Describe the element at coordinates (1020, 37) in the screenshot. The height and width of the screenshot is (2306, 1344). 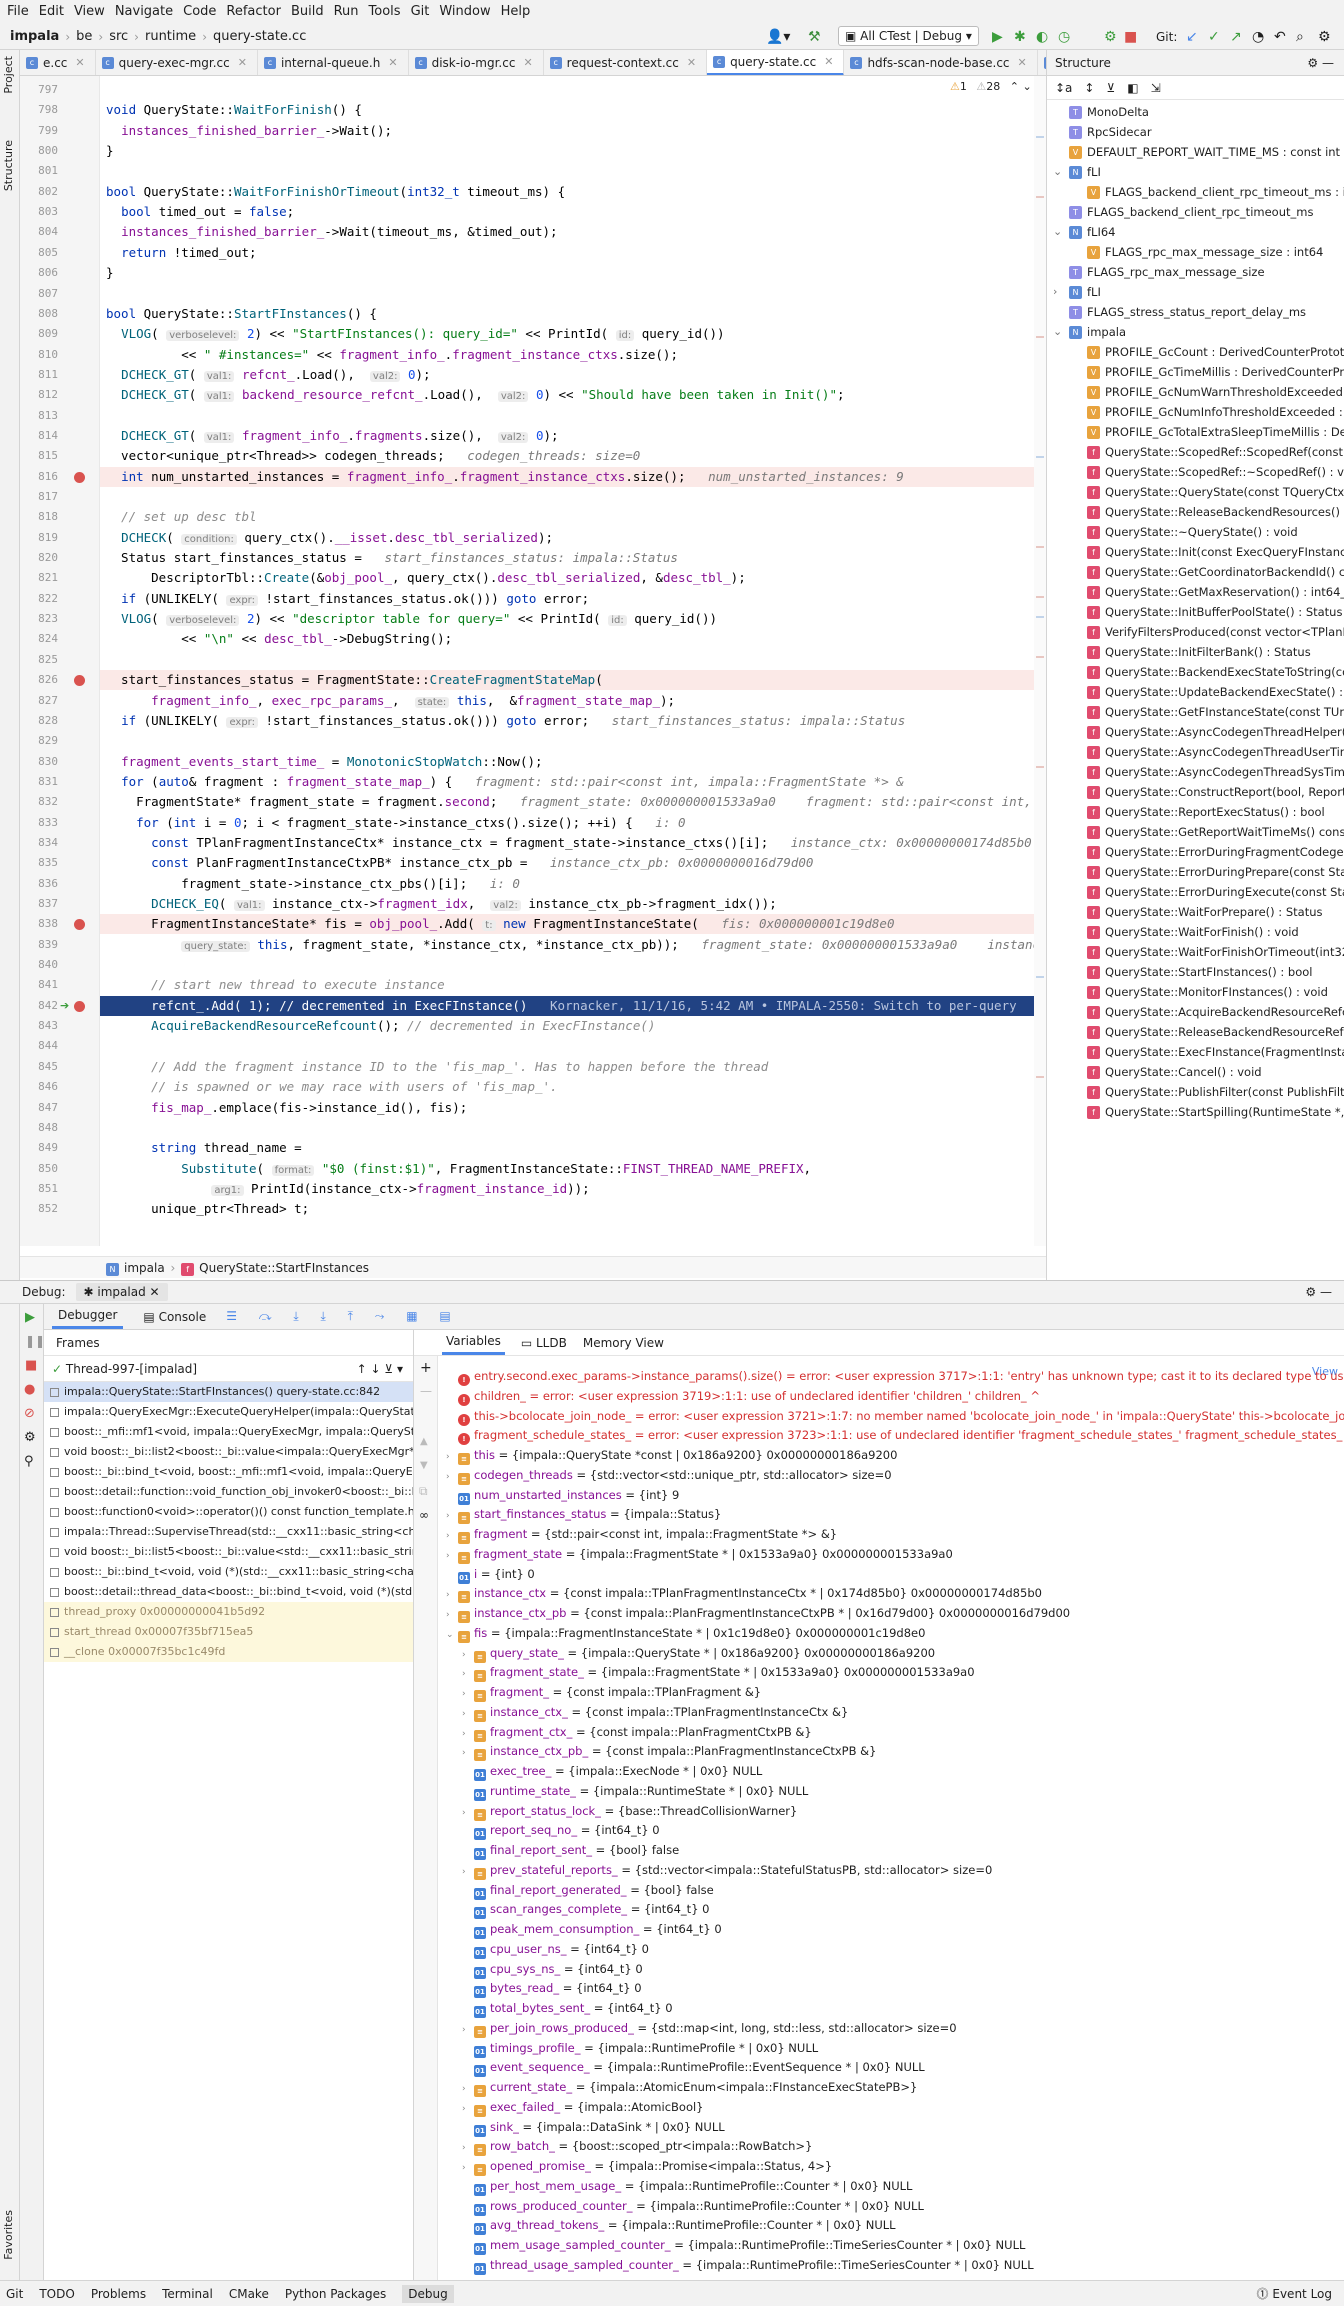
I see `debug-icon: ✱` at that location.